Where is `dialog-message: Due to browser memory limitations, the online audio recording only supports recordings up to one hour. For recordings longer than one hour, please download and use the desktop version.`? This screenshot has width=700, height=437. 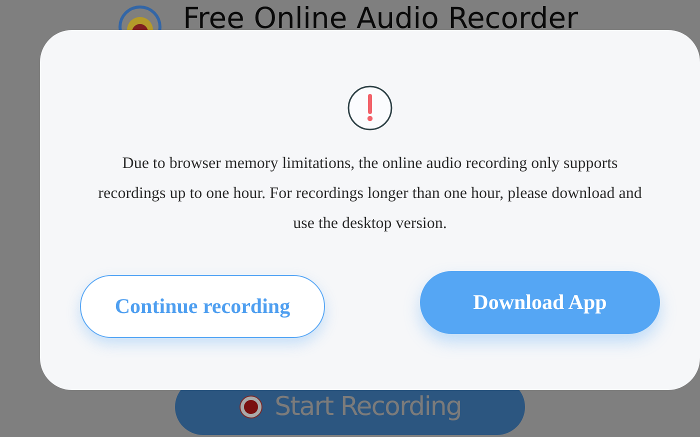
dialog-message: Due to browser memory limitations, the online audio recording only supports recordings up to one hour. For recordings longer than one hour, please download and use the desktop version. is located at coordinates (370, 194).